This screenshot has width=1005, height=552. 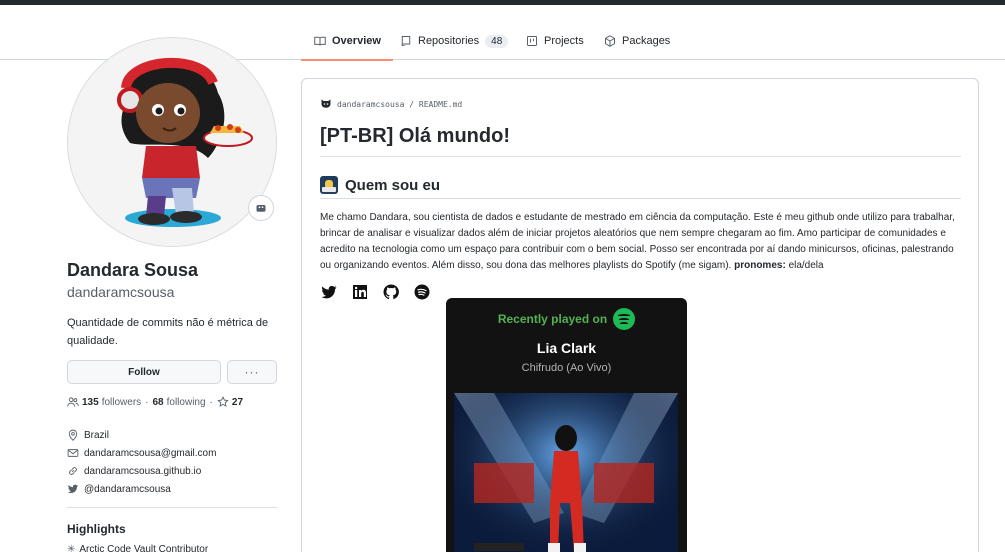 What do you see at coordinates (252, 372) in the screenshot?
I see `more-options-button: ···` at bounding box center [252, 372].